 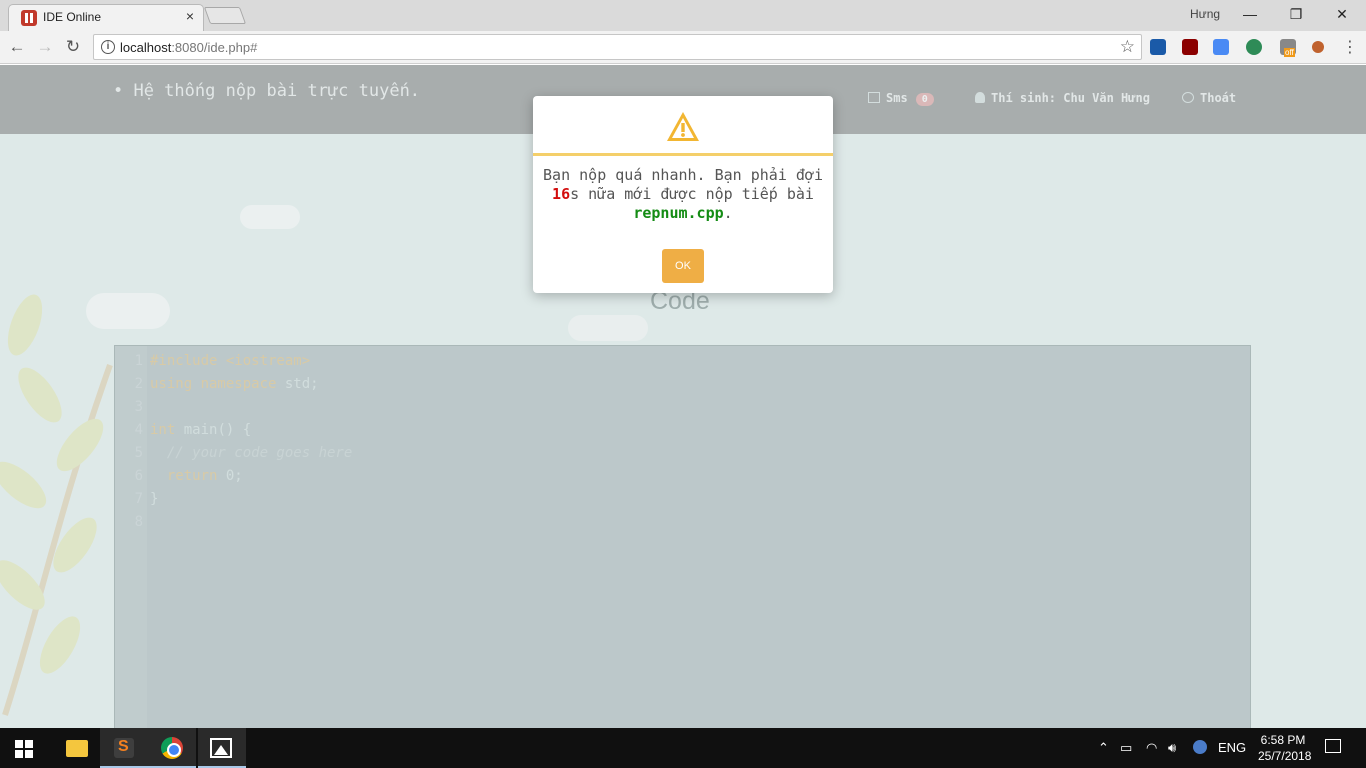 What do you see at coordinates (561, 194) in the screenshot?
I see `wait-seconds: 16` at bounding box center [561, 194].